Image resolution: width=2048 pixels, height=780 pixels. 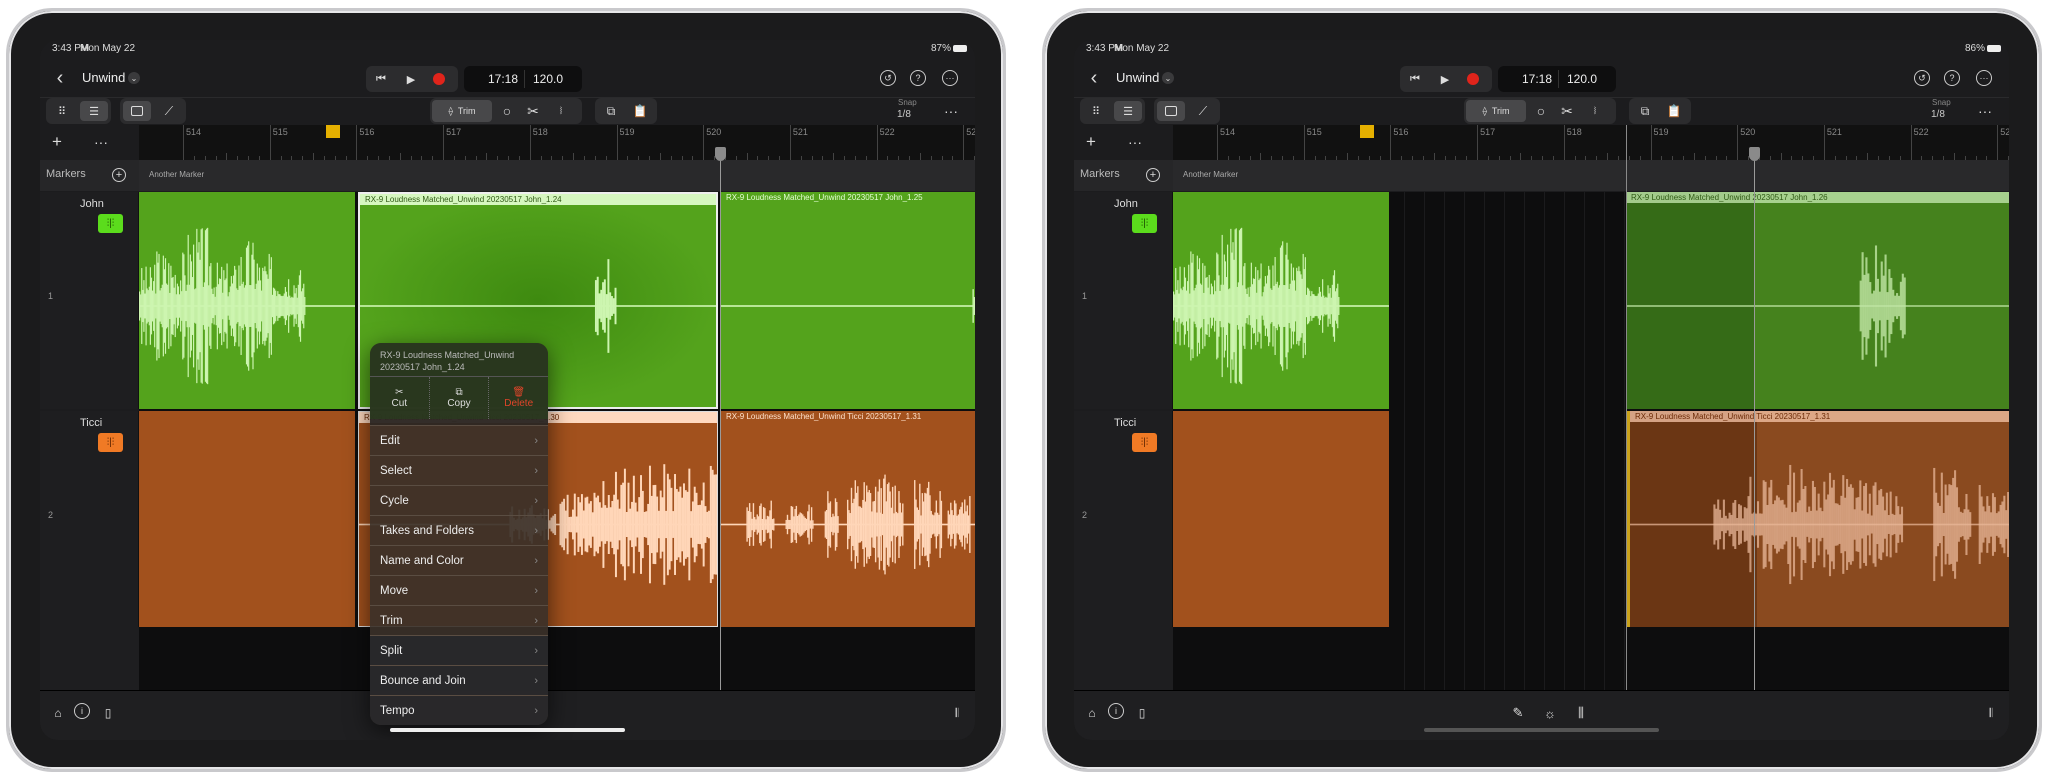 I want to click on menu-item-trim: Trim ›, so click(x=459, y=620).